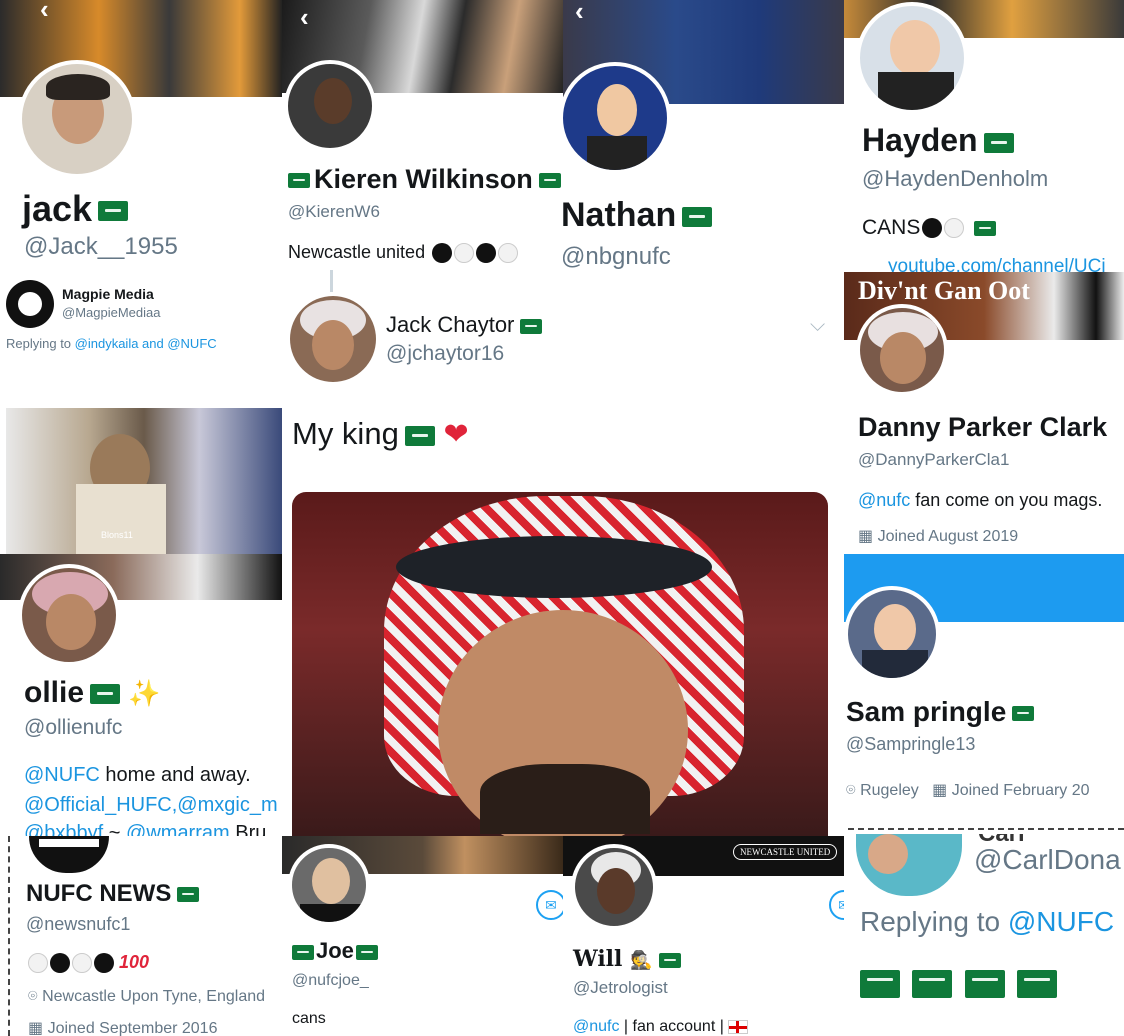 This screenshot has width=1124, height=1036. What do you see at coordinates (146, 343) in the screenshot?
I see `replying-to-links: @indykaila and @NUFC` at bounding box center [146, 343].